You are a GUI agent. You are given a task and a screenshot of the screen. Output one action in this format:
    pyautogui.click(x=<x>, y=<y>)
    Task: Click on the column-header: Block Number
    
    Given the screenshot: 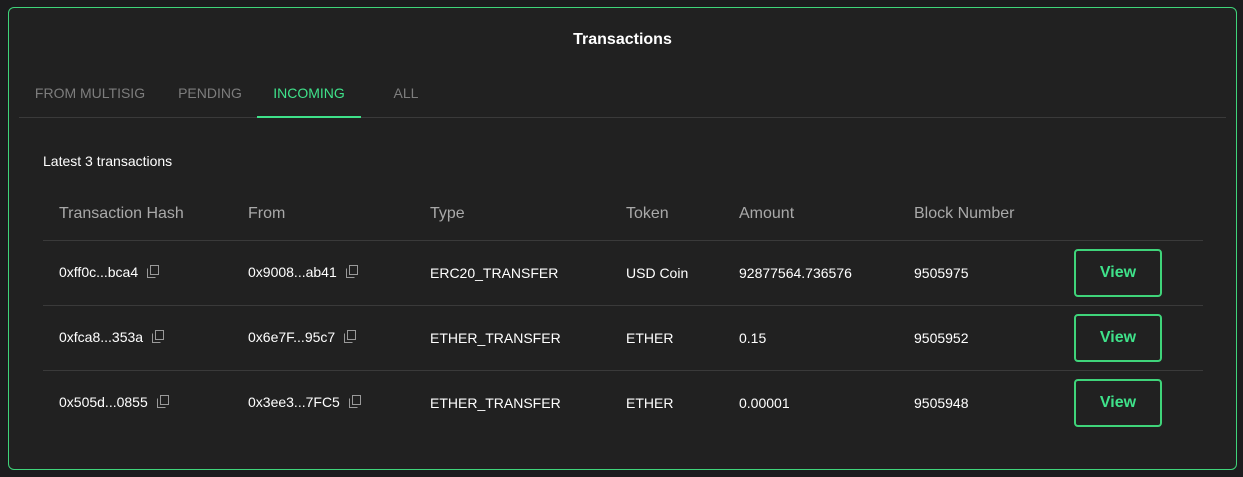 What is the action you would take?
    pyautogui.click(x=978, y=214)
    